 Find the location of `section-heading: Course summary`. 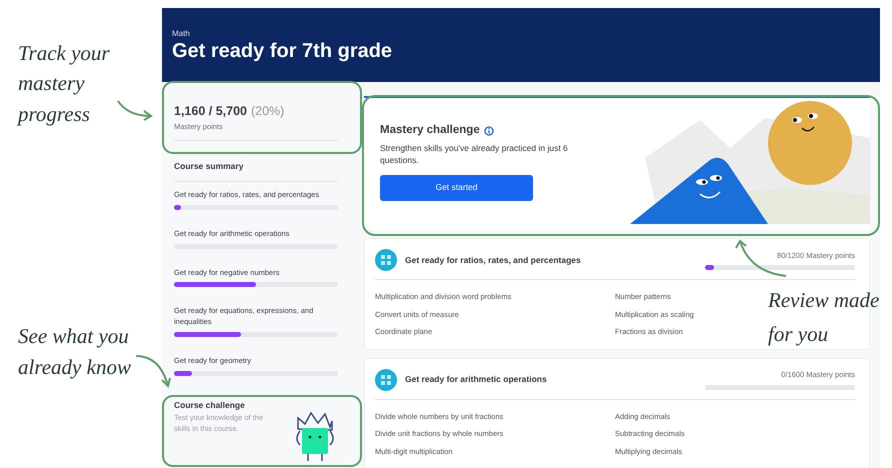

section-heading: Course summary is located at coordinates (209, 166).